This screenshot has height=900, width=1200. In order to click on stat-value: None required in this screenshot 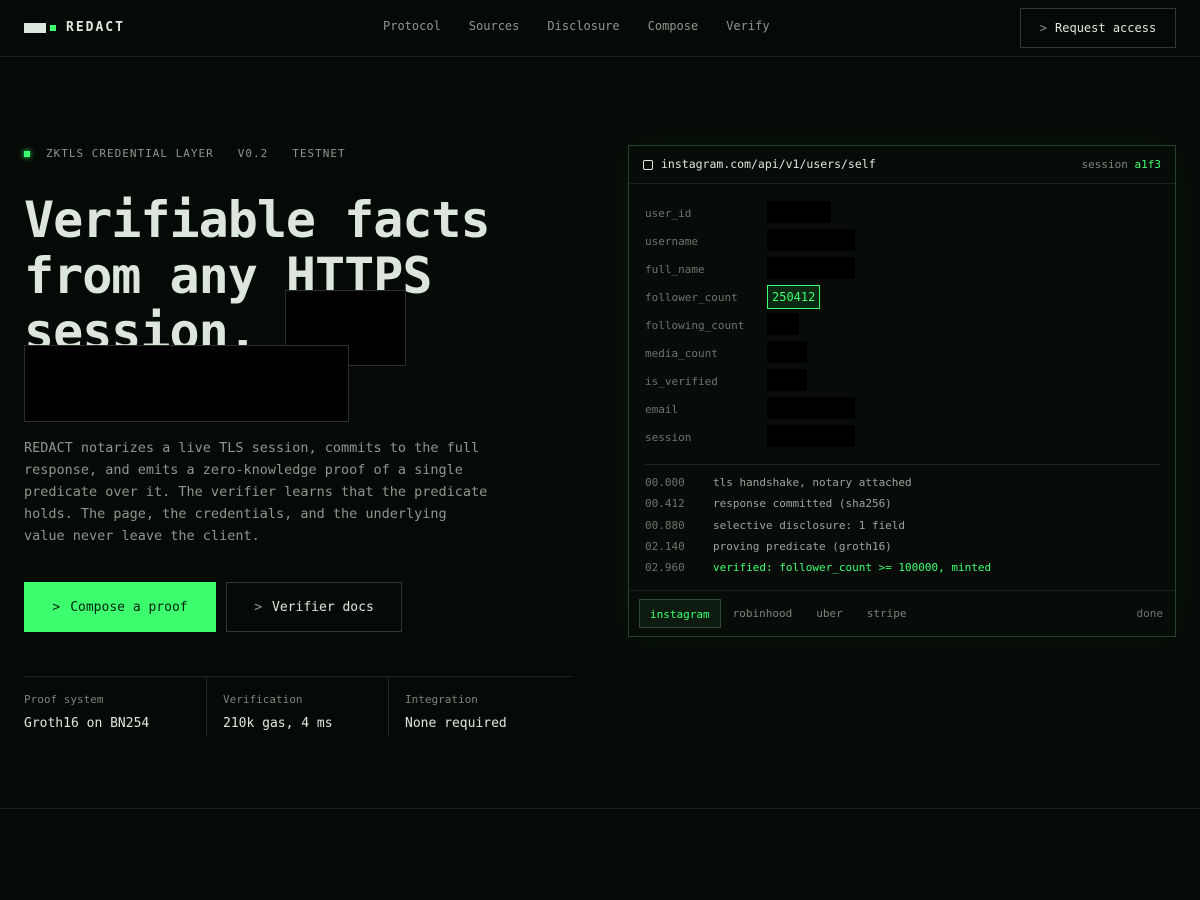, I will do `click(456, 723)`.